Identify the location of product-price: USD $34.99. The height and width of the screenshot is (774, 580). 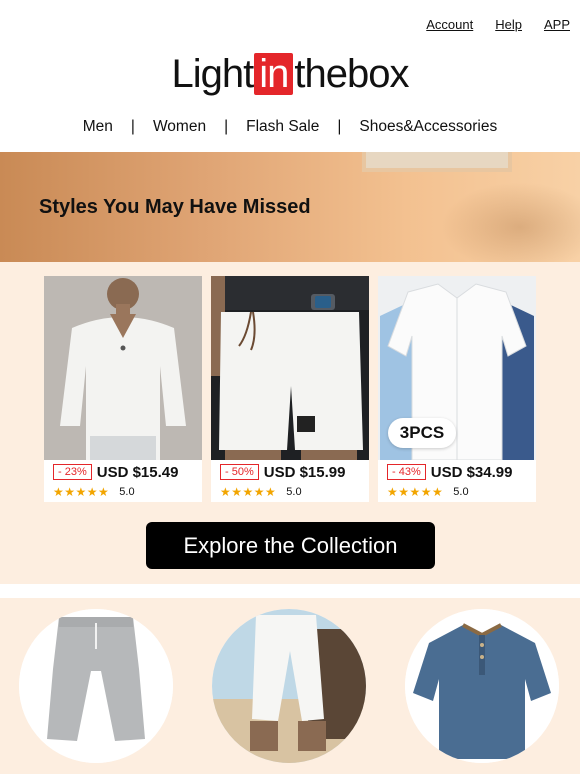
(471, 472).